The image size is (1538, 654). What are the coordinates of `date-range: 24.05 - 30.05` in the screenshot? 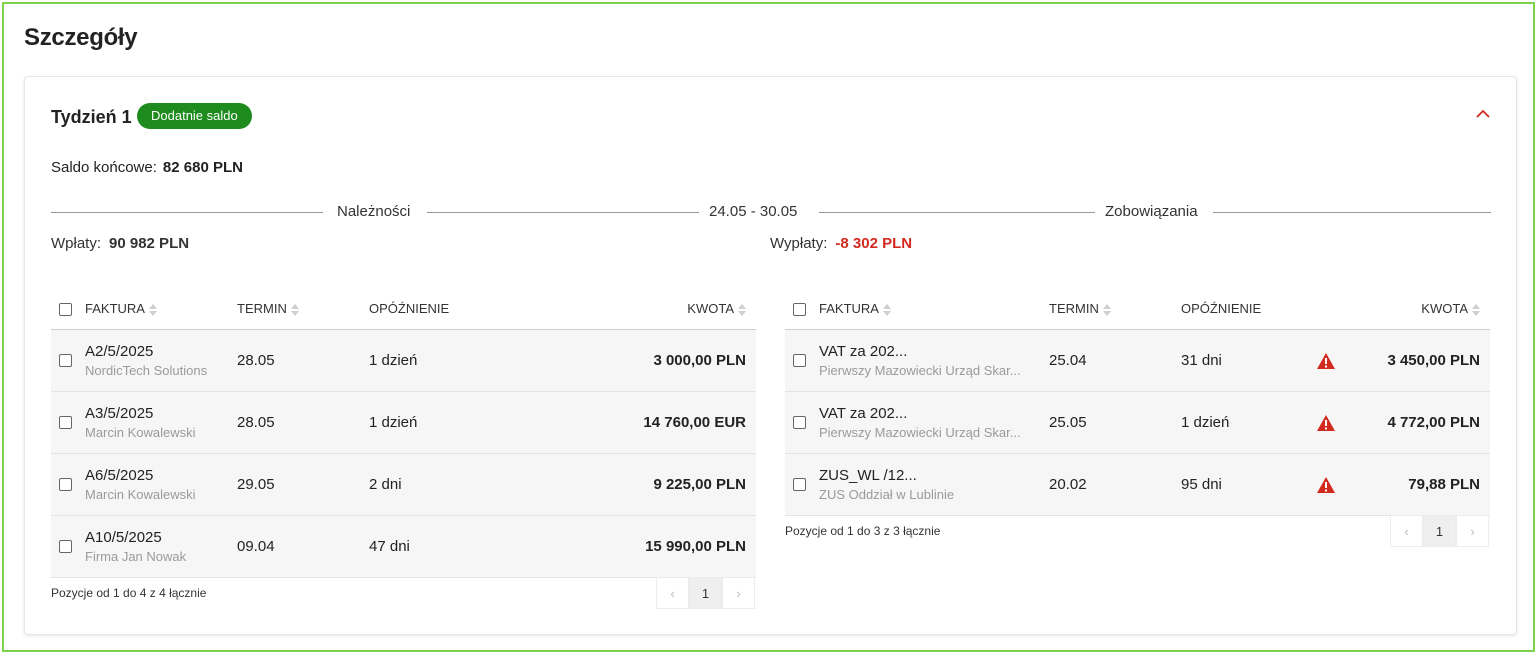 It's located at (753, 211).